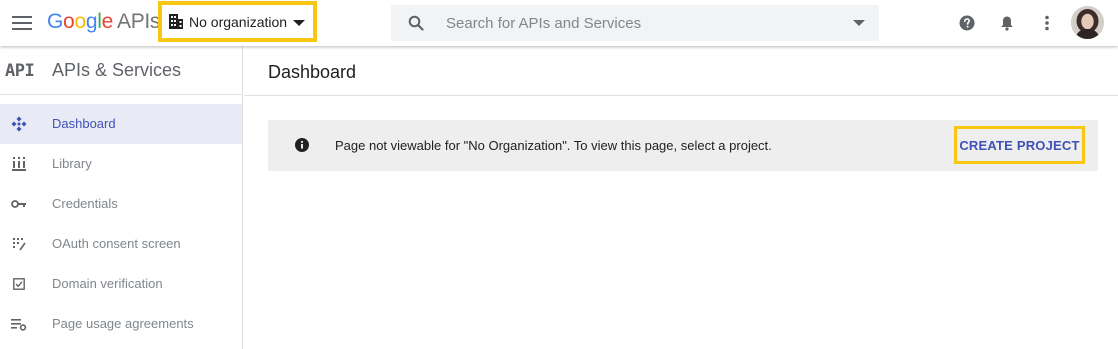 Image resolution: width=1118 pixels, height=349 pixels. I want to click on hamburger-menu-icon, so click(22, 23).